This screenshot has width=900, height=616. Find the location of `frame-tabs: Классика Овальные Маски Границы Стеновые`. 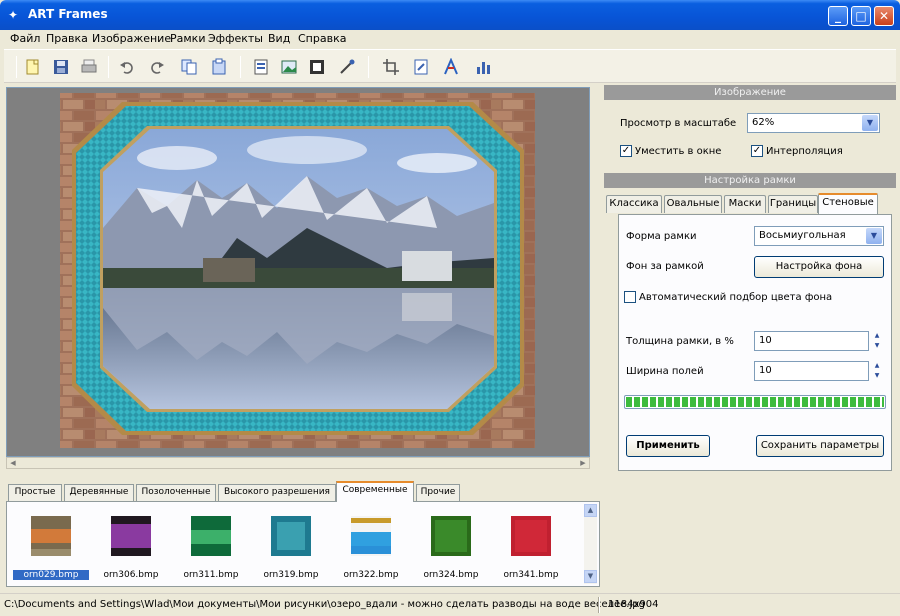

frame-tabs: Классика Овальные Маски Границы Стеновые is located at coordinates (750, 203).